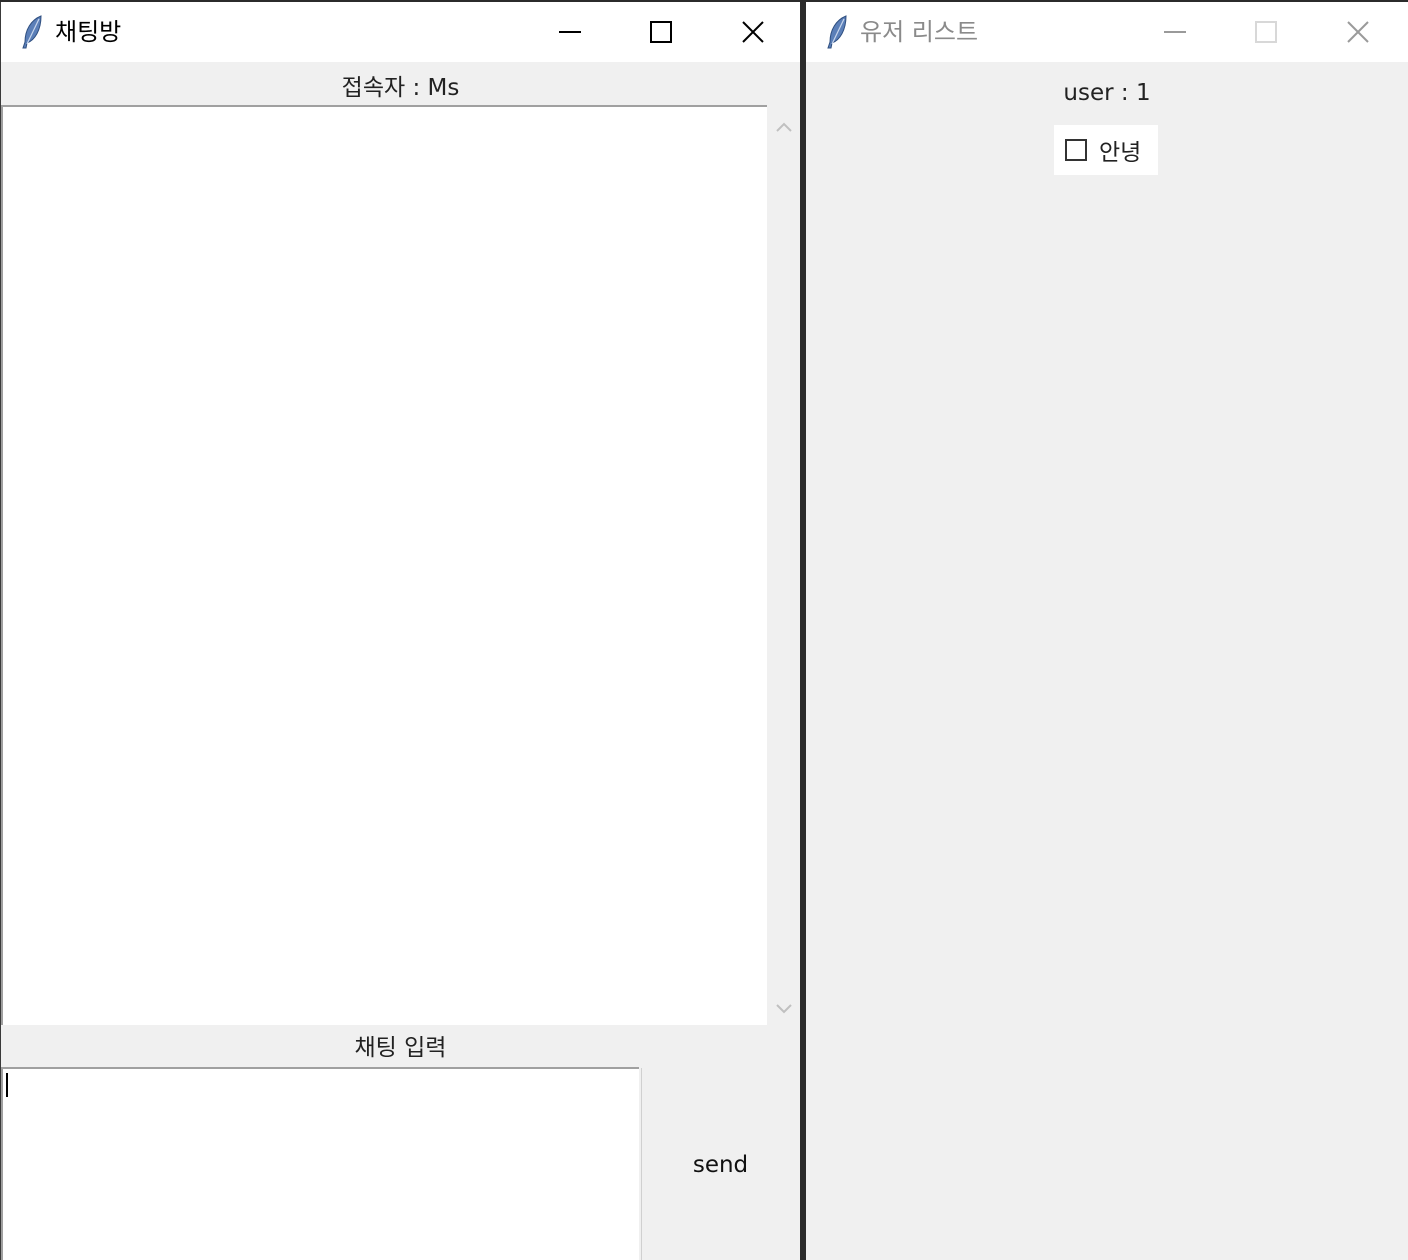  I want to click on connected-user-label: 접속자 : Ms, so click(400, 88).